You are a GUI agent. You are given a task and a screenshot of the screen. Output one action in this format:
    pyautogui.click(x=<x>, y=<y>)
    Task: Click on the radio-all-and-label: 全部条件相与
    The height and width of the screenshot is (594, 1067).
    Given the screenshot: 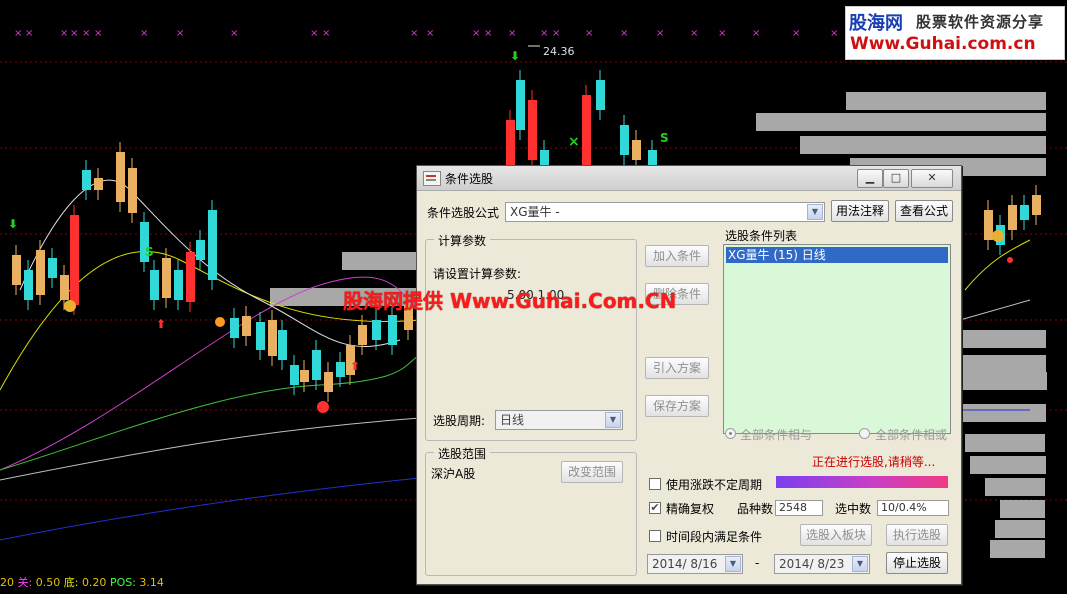 What is the action you would take?
    pyautogui.click(x=776, y=435)
    